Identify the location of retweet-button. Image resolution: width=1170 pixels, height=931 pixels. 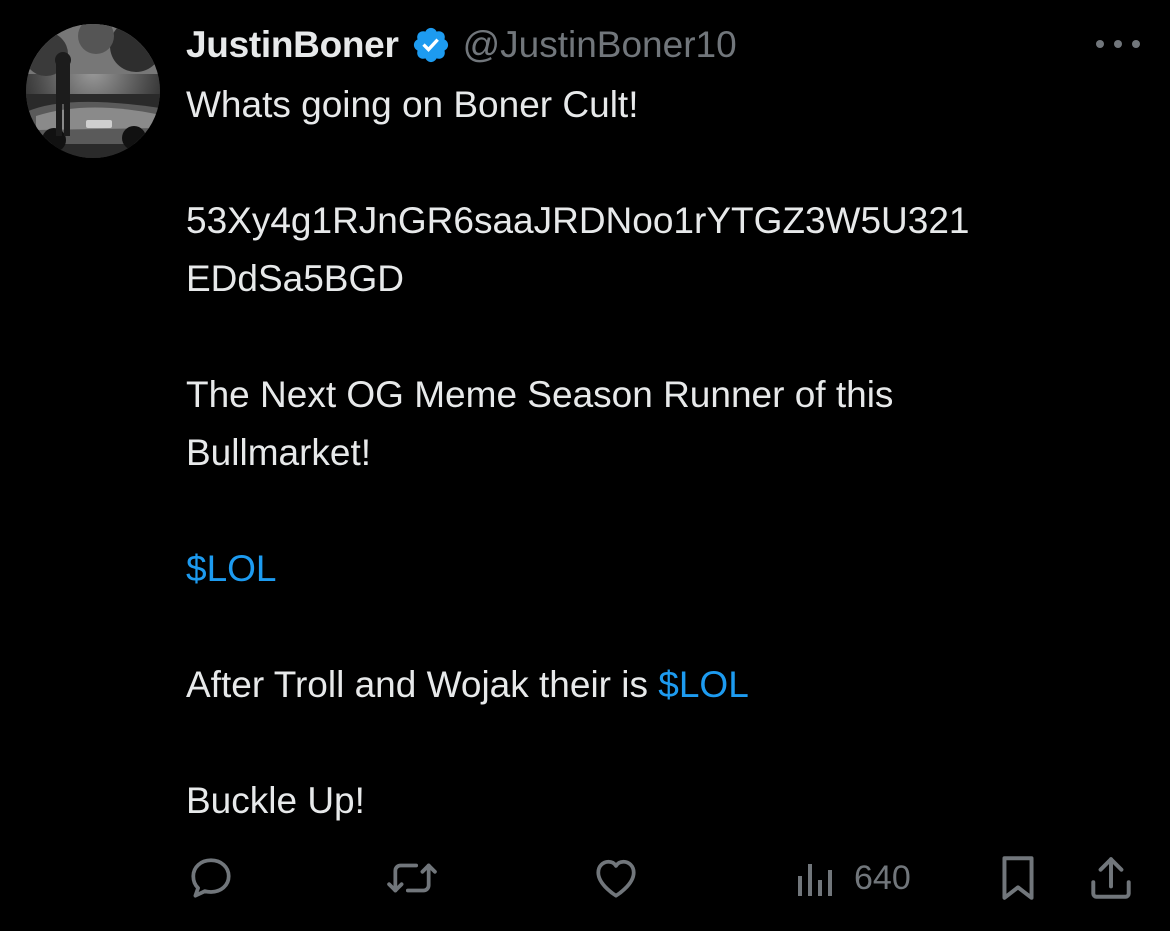
(412, 878).